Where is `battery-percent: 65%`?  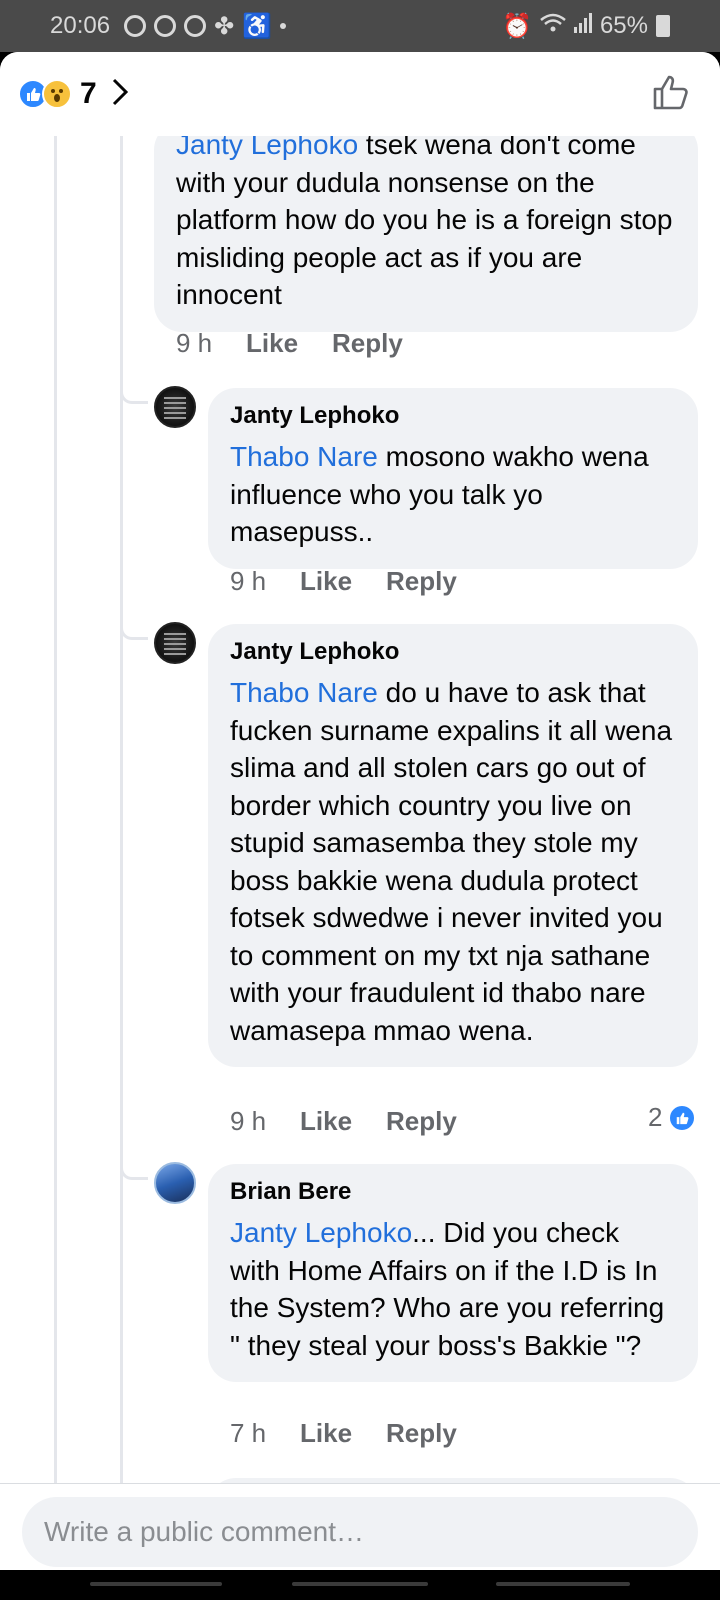 battery-percent: 65% is located at coordinates (623, 25).